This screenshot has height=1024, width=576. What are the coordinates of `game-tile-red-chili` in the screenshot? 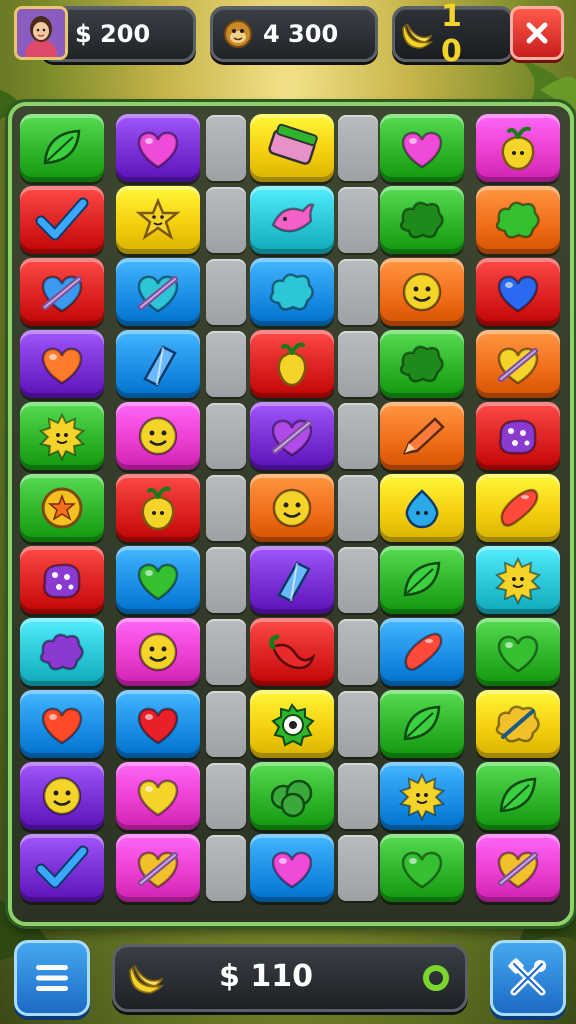 It's located at (292, 652).